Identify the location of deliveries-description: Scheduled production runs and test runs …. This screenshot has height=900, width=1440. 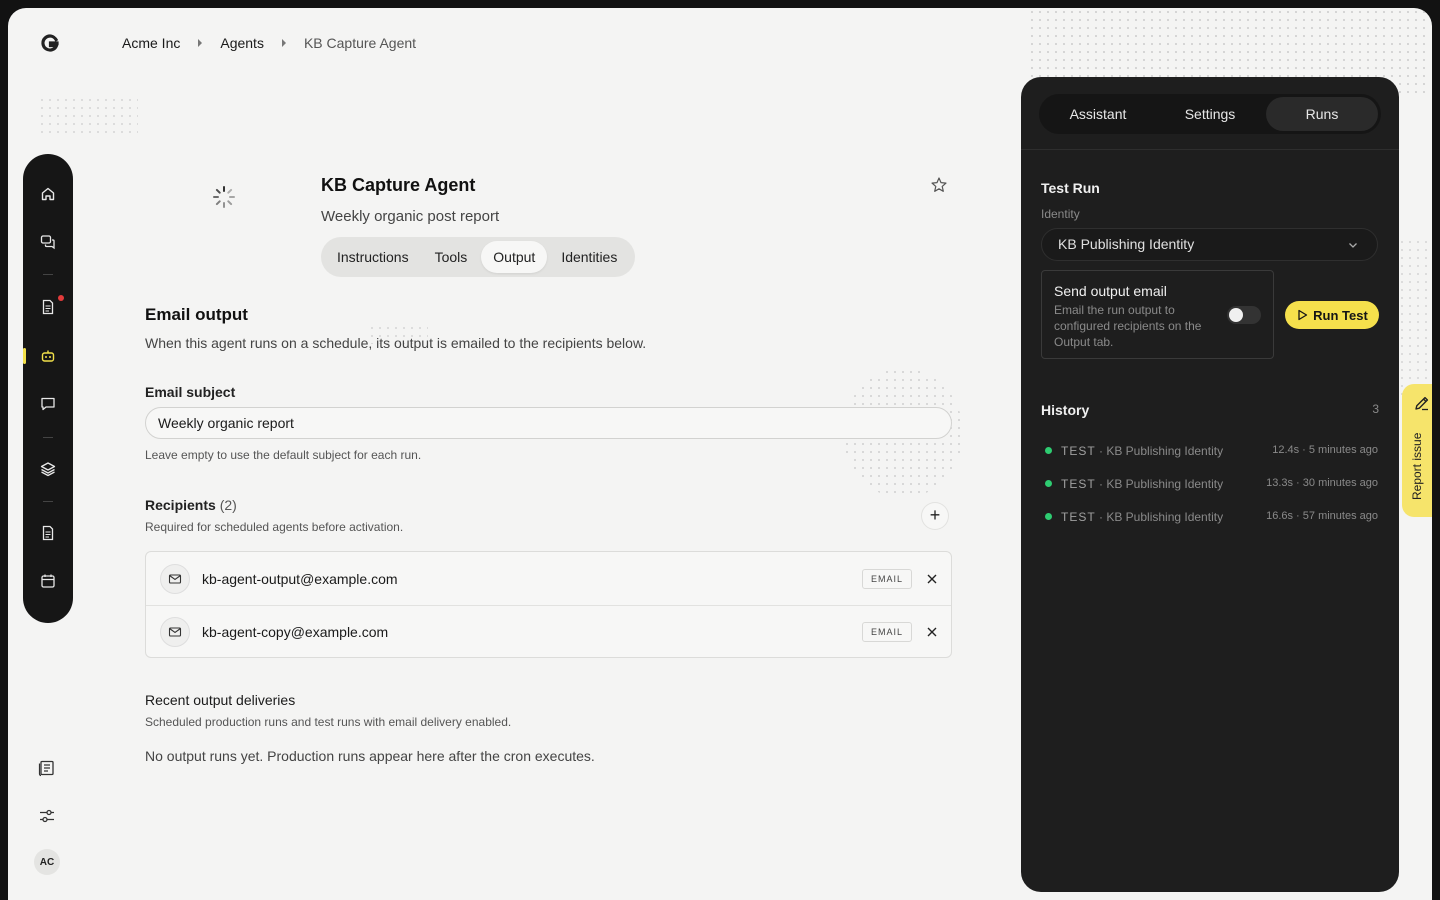
(328, 722).